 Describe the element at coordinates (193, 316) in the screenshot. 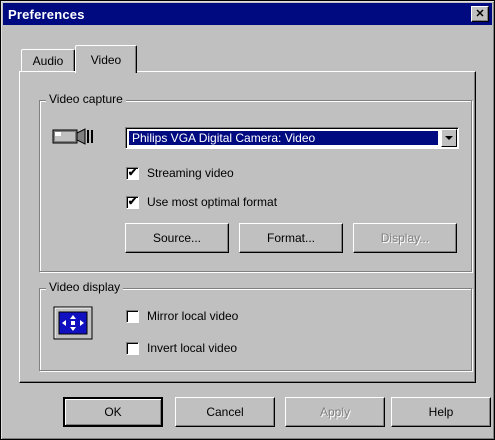

I see `mirror-video-label: Mirror local video` at that location.